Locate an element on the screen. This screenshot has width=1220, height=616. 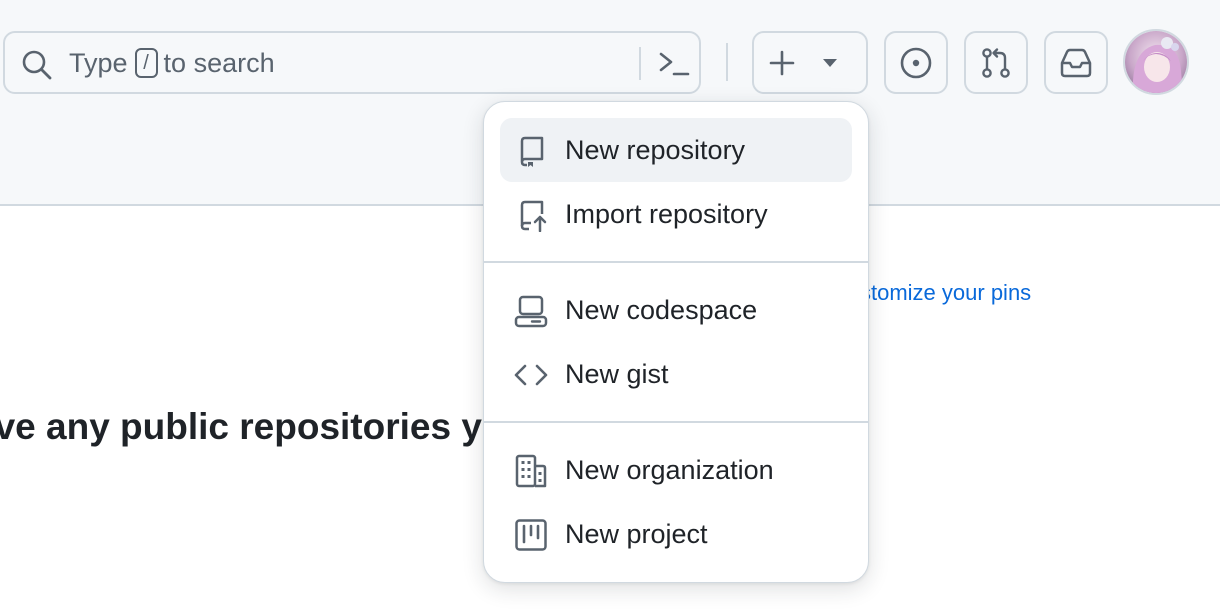
issue-opened-icon is located at coordinates (916, 62).